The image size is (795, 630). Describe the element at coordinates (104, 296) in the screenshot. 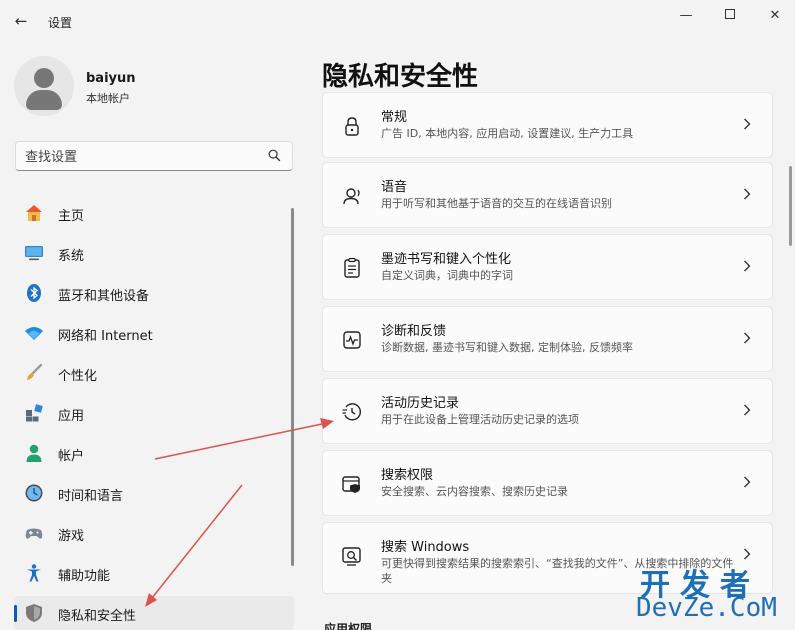

I see `sidebar-item-label: 蓝牙和其他设备` at that location.